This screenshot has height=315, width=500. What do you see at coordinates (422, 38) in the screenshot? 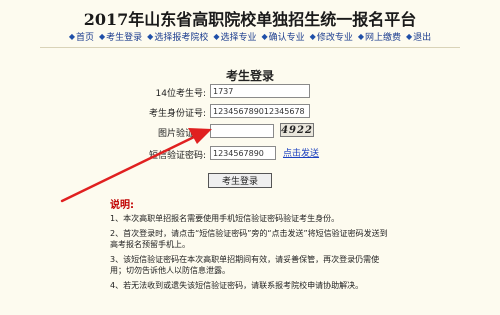
I see `nav-label: 退出` at bounding box center [422, 38].